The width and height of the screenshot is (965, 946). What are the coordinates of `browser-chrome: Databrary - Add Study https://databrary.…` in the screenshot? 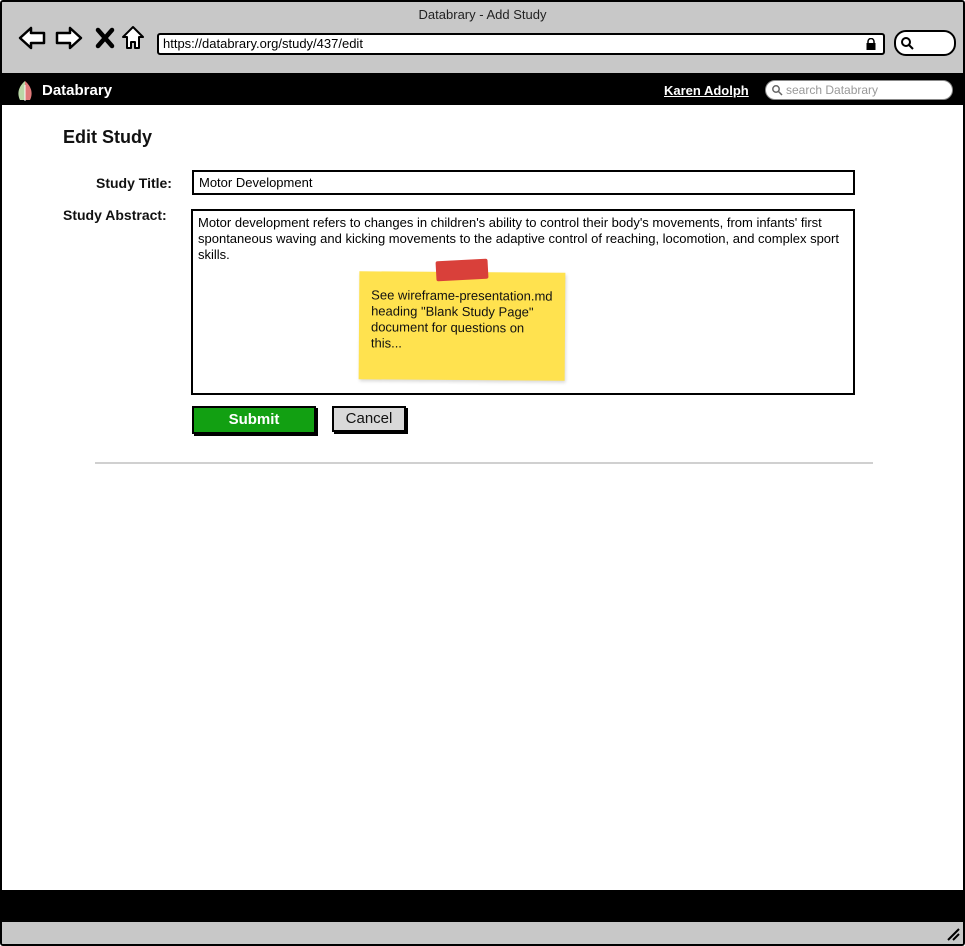 It's located at (482, 38).